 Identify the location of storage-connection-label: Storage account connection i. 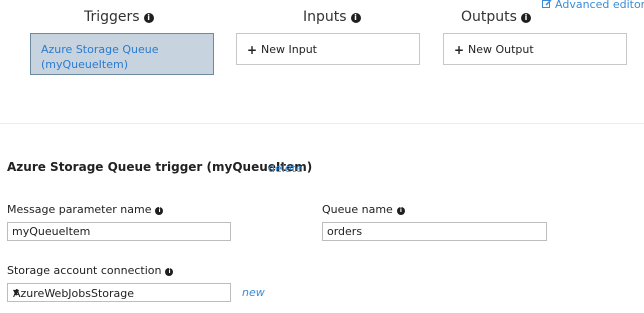
(90, 270).